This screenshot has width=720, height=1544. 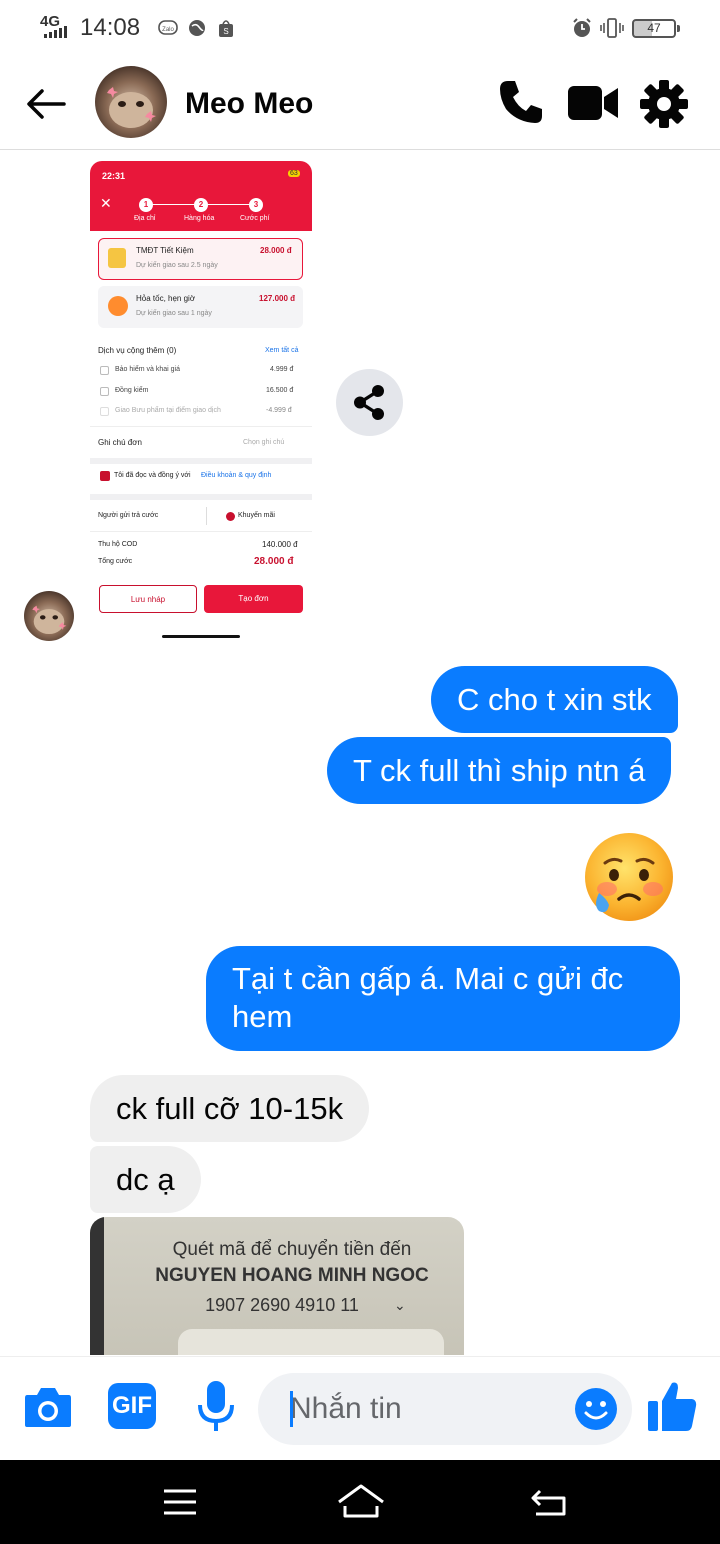 I want to click on globe-icon, so click(x=197, y=28).